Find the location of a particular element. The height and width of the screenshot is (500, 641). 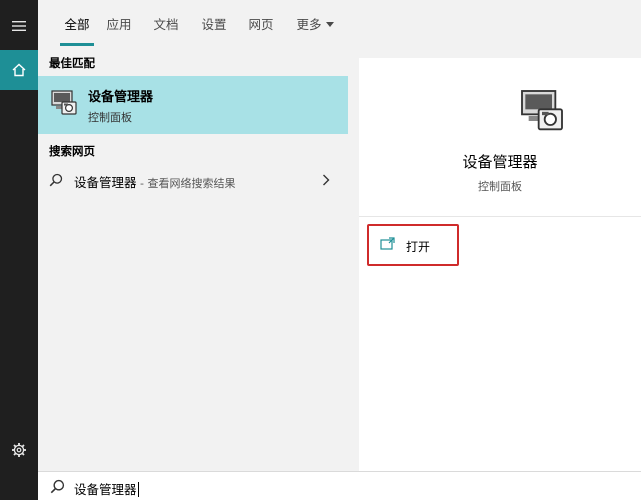

settings-button is located at coordinates (19, 450).